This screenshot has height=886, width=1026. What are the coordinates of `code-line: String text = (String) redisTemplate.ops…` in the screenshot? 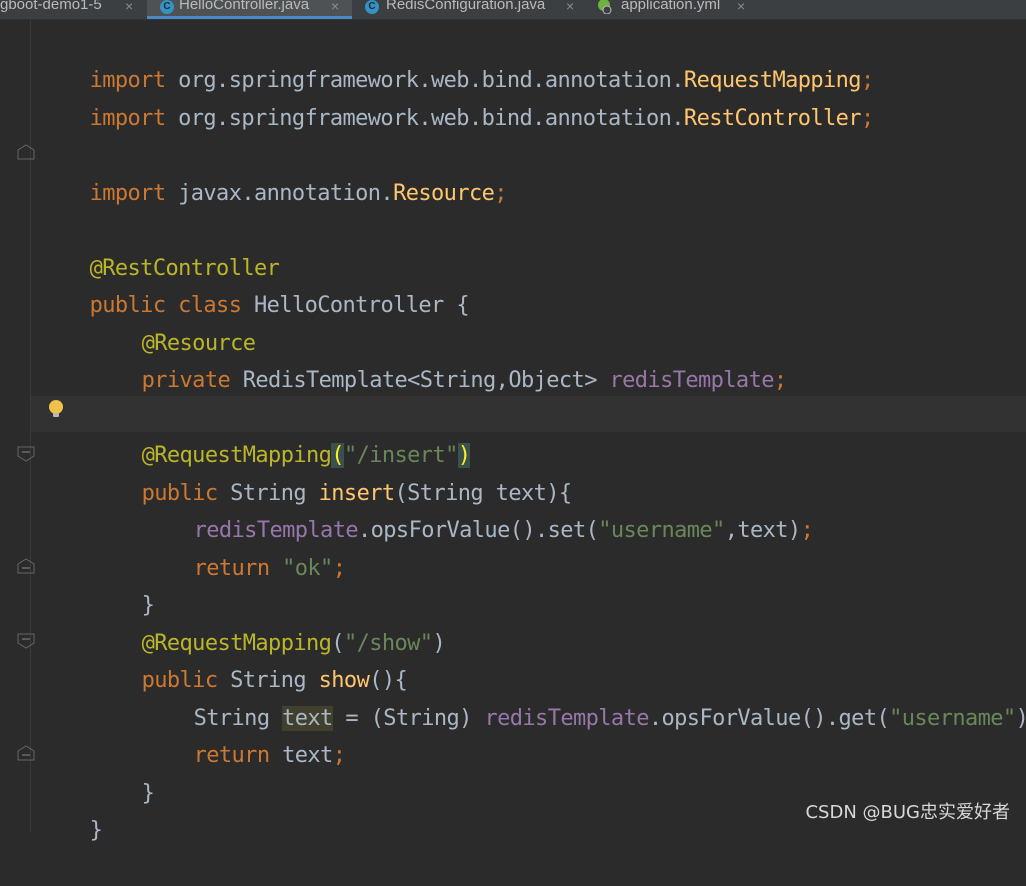 It's located at (584, 697).